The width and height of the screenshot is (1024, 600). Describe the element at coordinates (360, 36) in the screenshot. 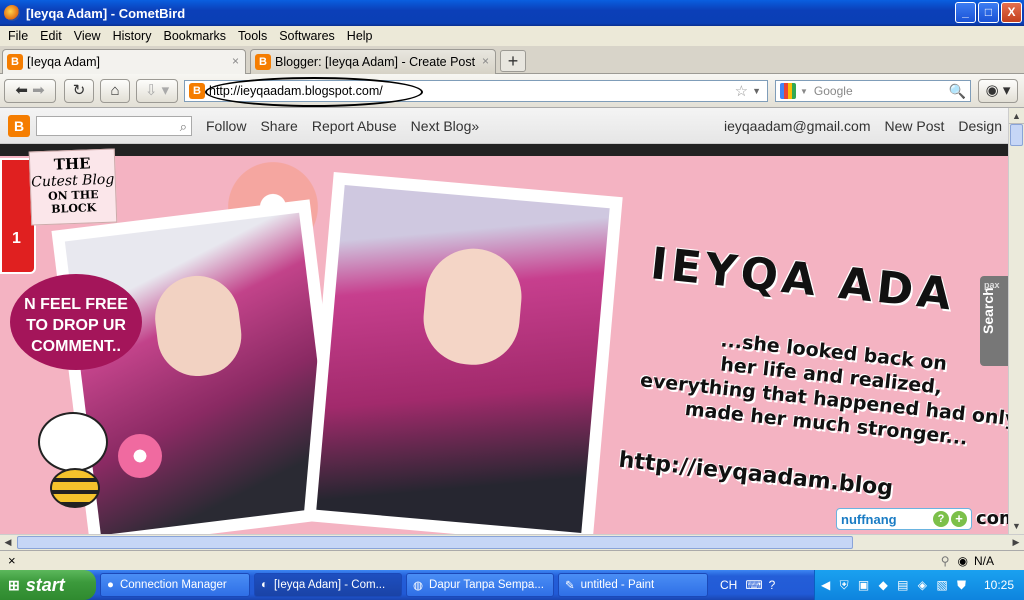

I see `menu-help: Help` at that location.